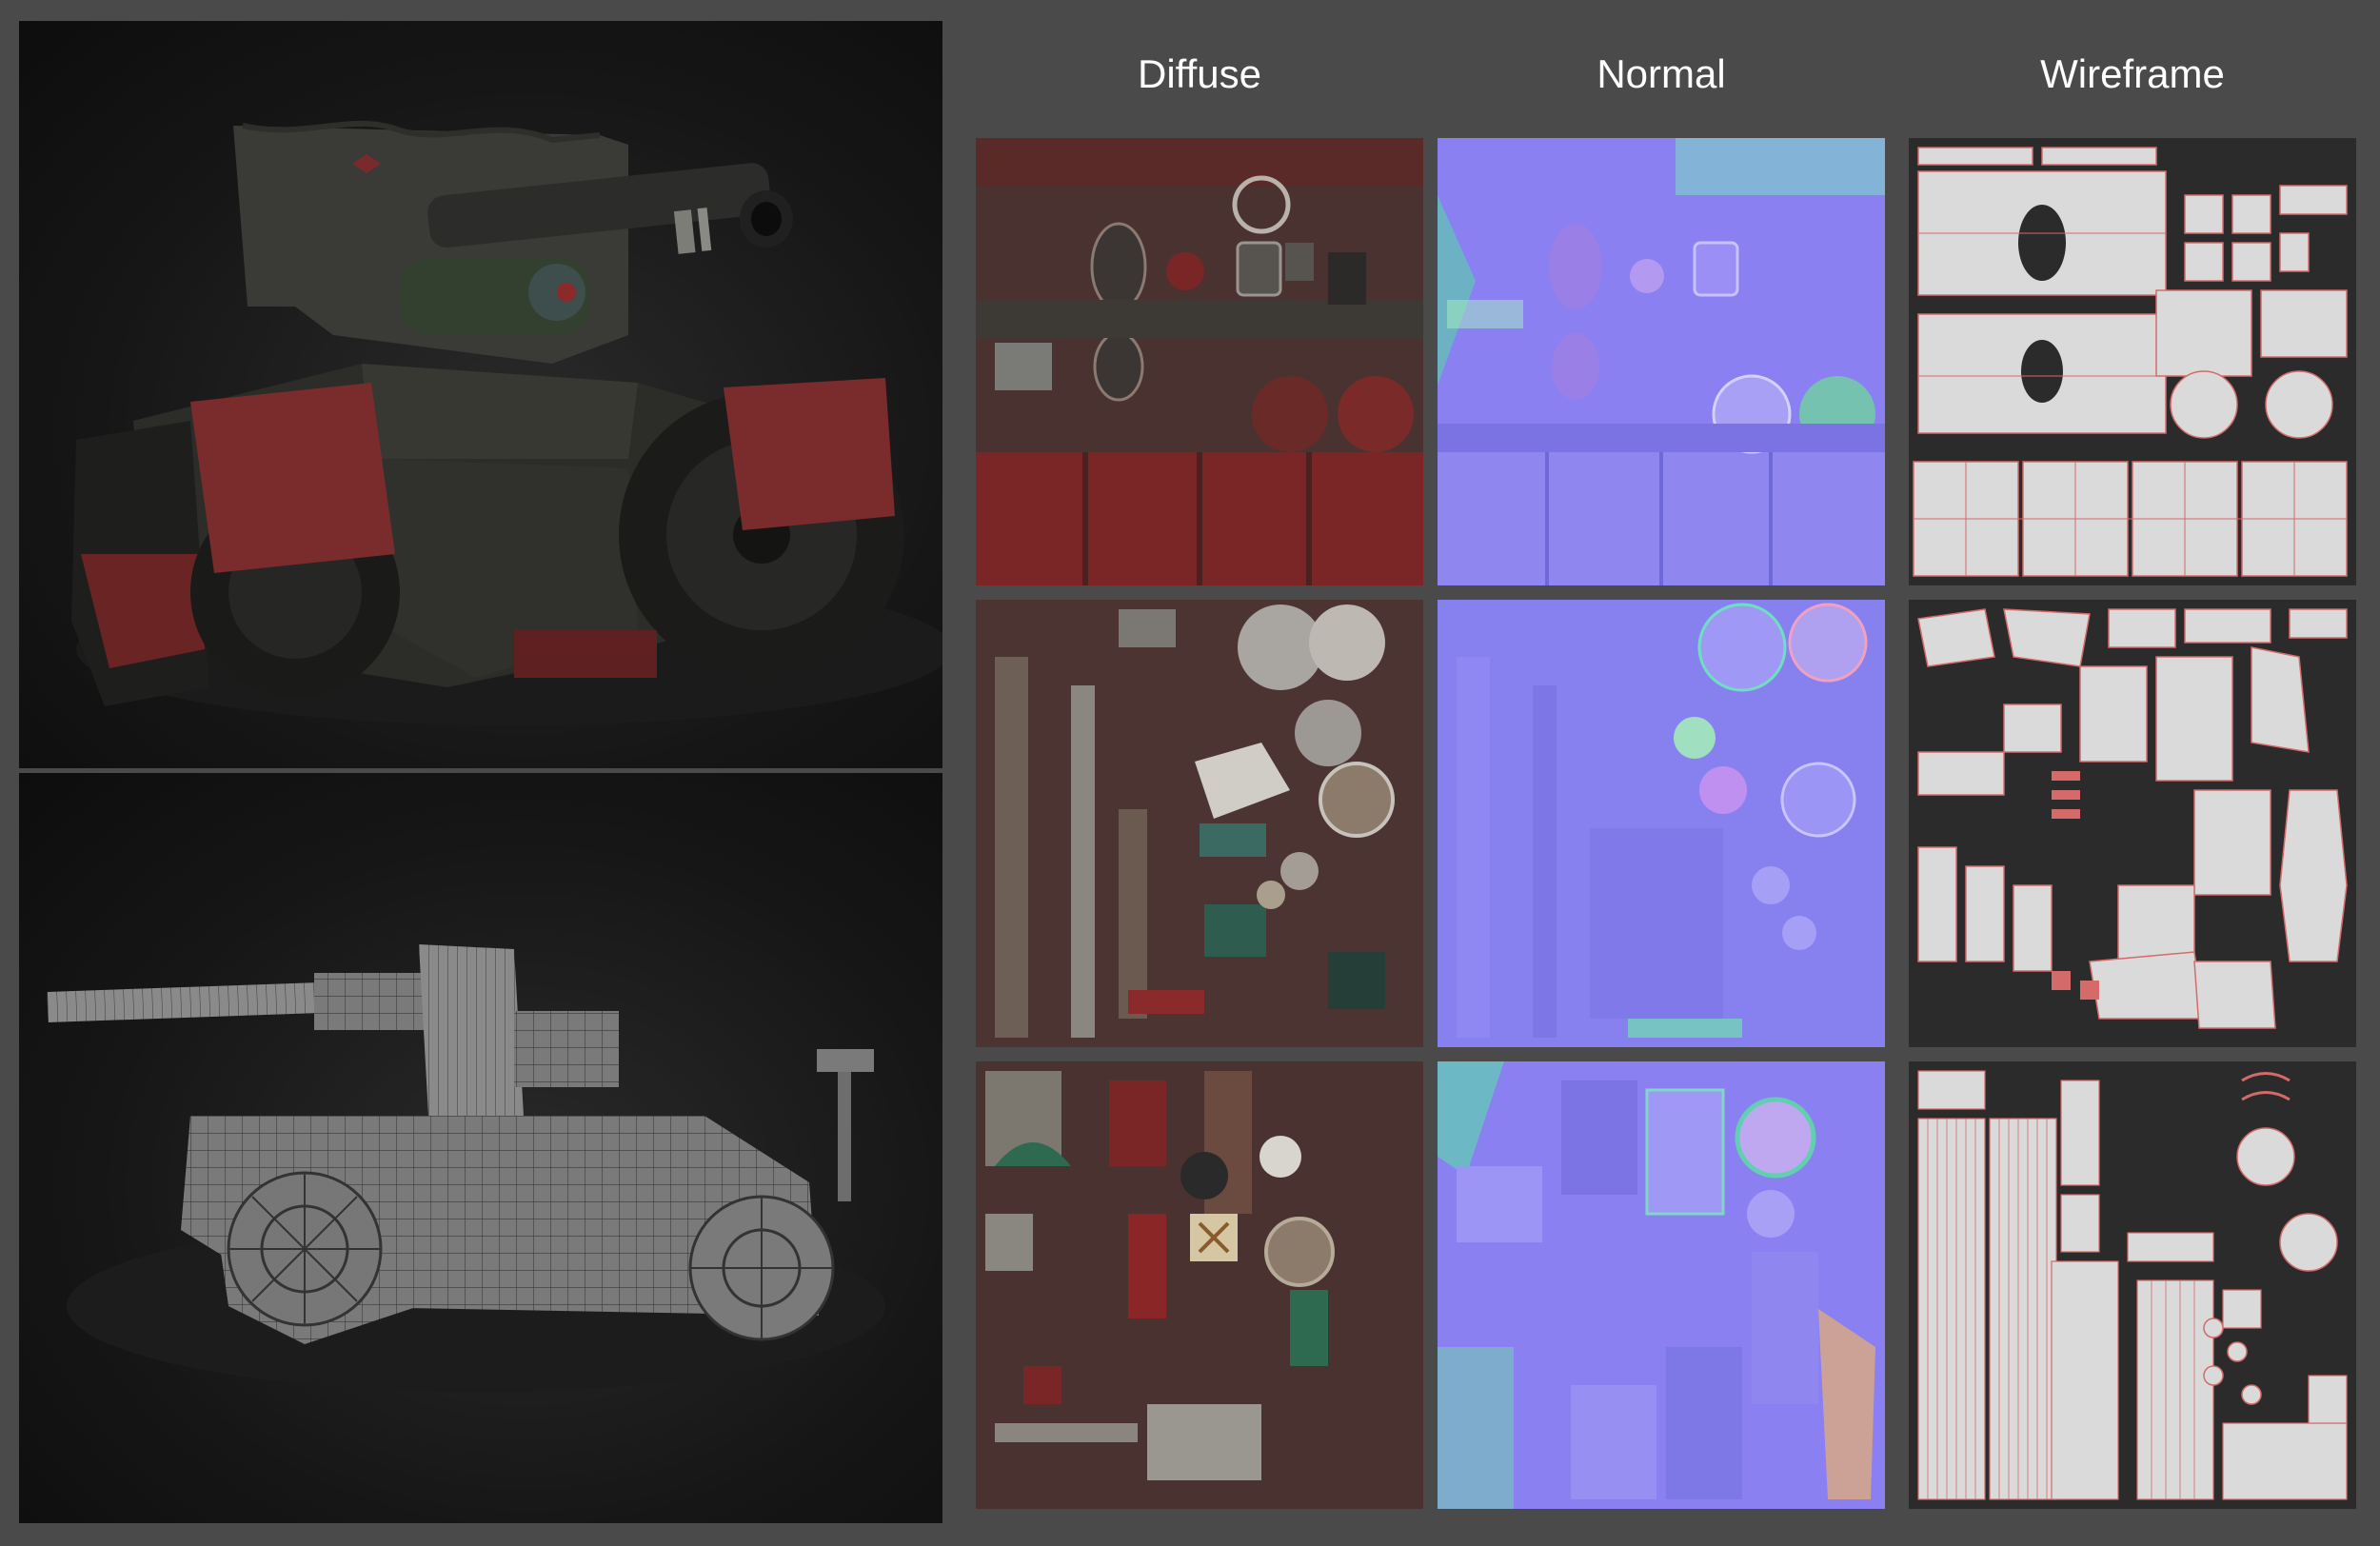 The height and width of the screenshot is (1546, 2380). I want to click on tank-textured-illustration, so click(506, 422).